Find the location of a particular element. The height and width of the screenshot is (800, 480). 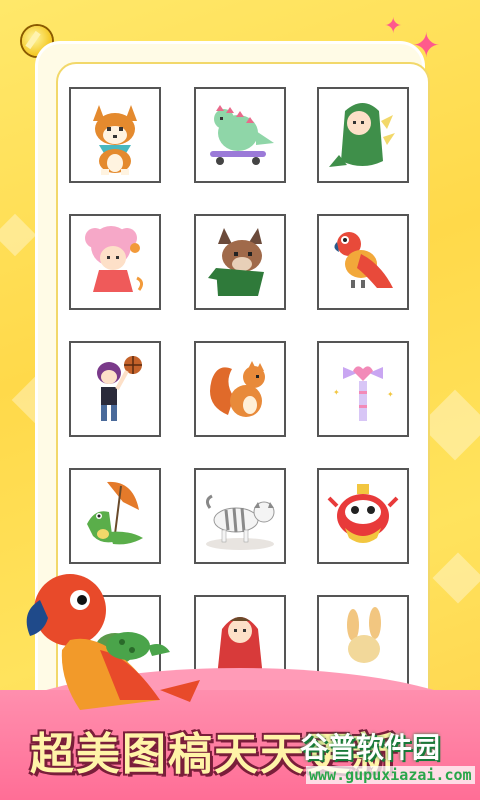

artwork-tile-wand: ✦ ✦ is located at coordinates (363, 389).